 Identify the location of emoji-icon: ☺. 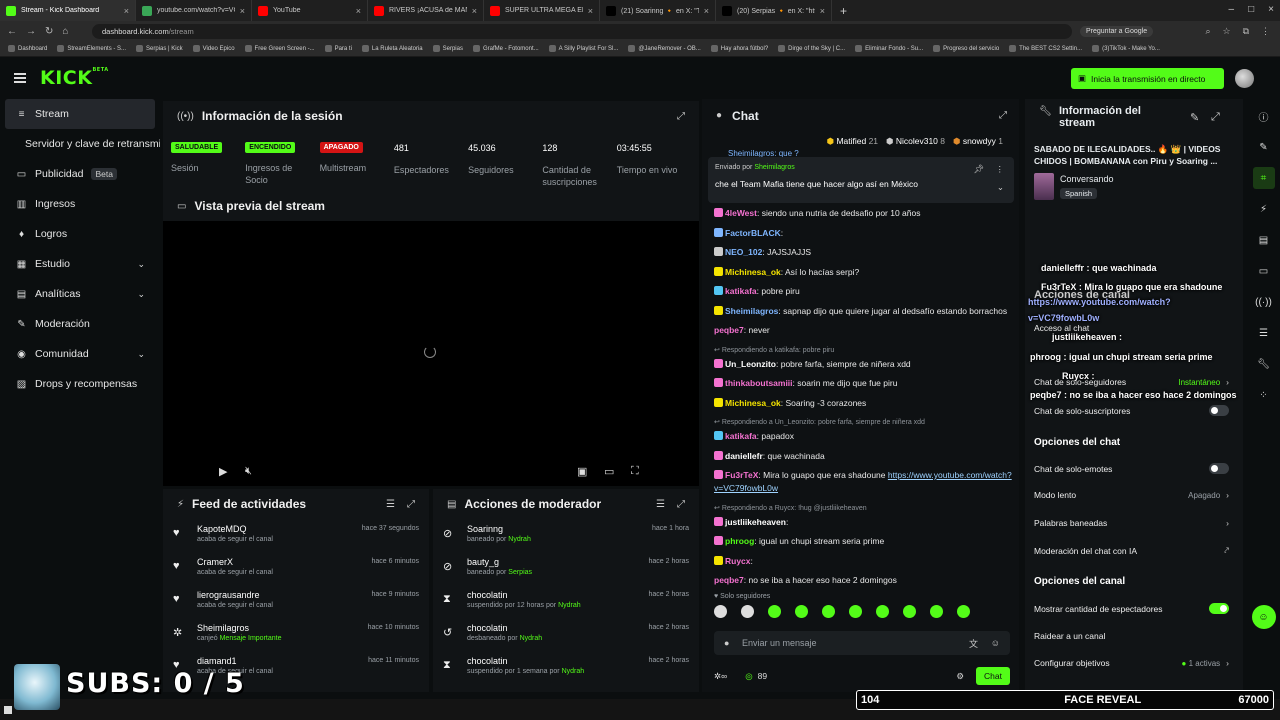
(995, 643).